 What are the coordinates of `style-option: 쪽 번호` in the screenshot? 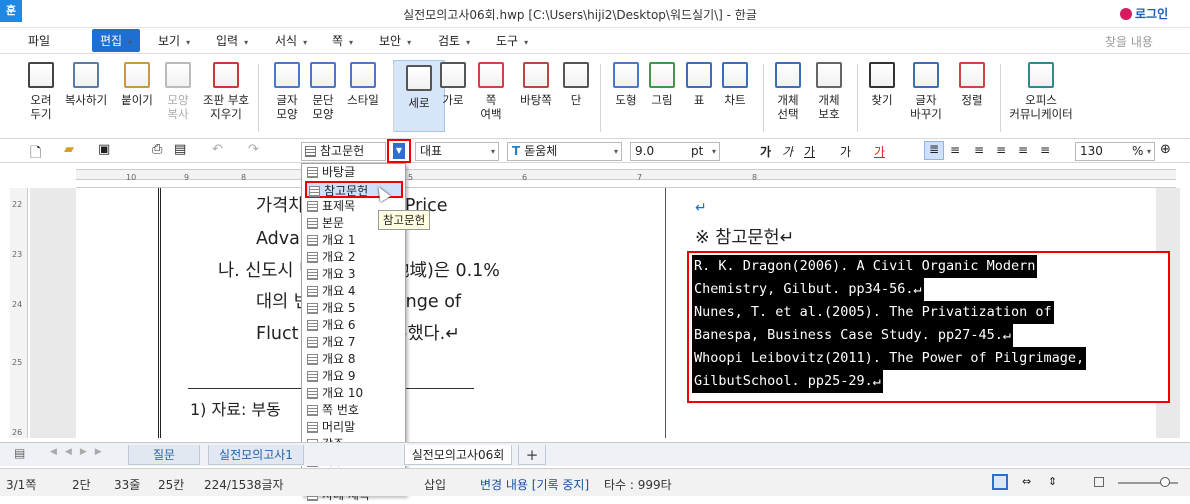 It's located at (354, 410).